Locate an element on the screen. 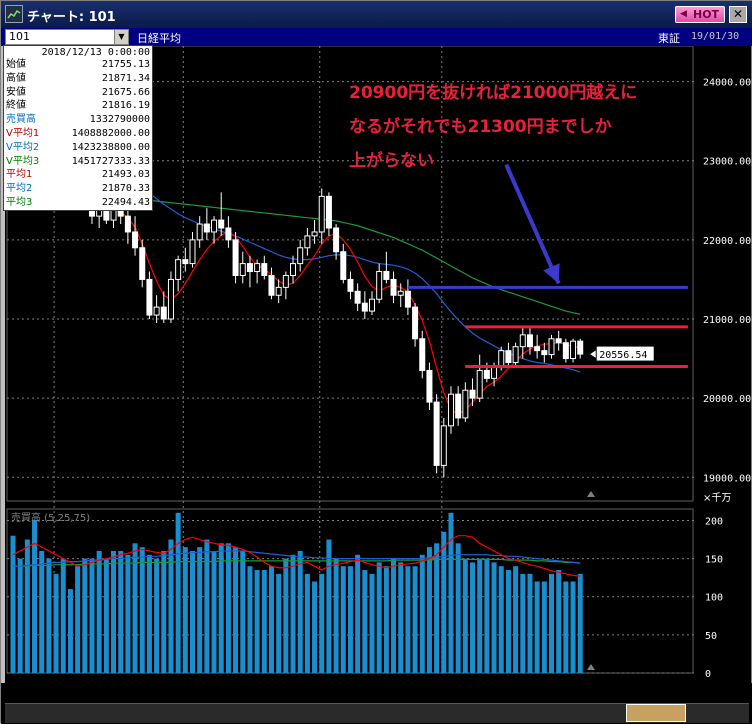  chart-icon-graphic is located at coordinates (14, 14).